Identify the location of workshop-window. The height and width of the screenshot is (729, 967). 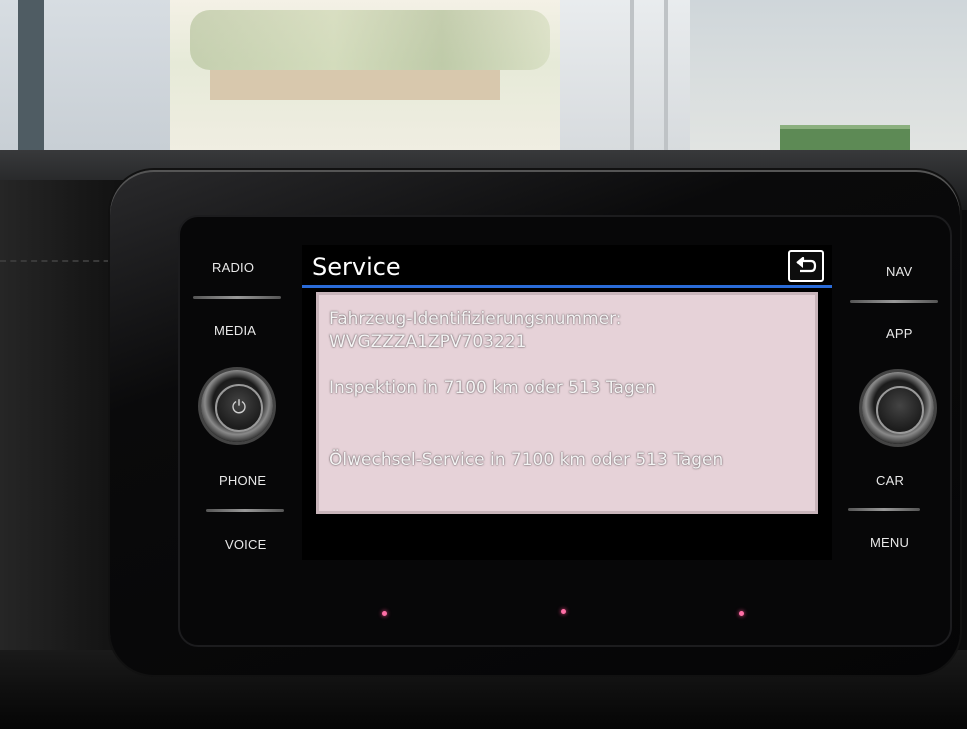
(365, 80).